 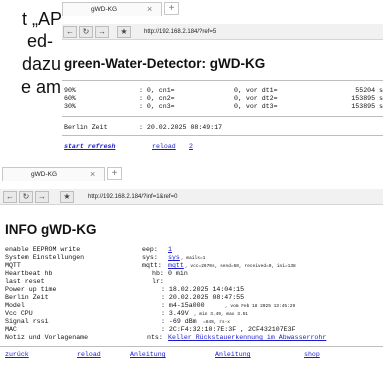 I want to click on sensor-level: 60%, so click(x=70, y=98).